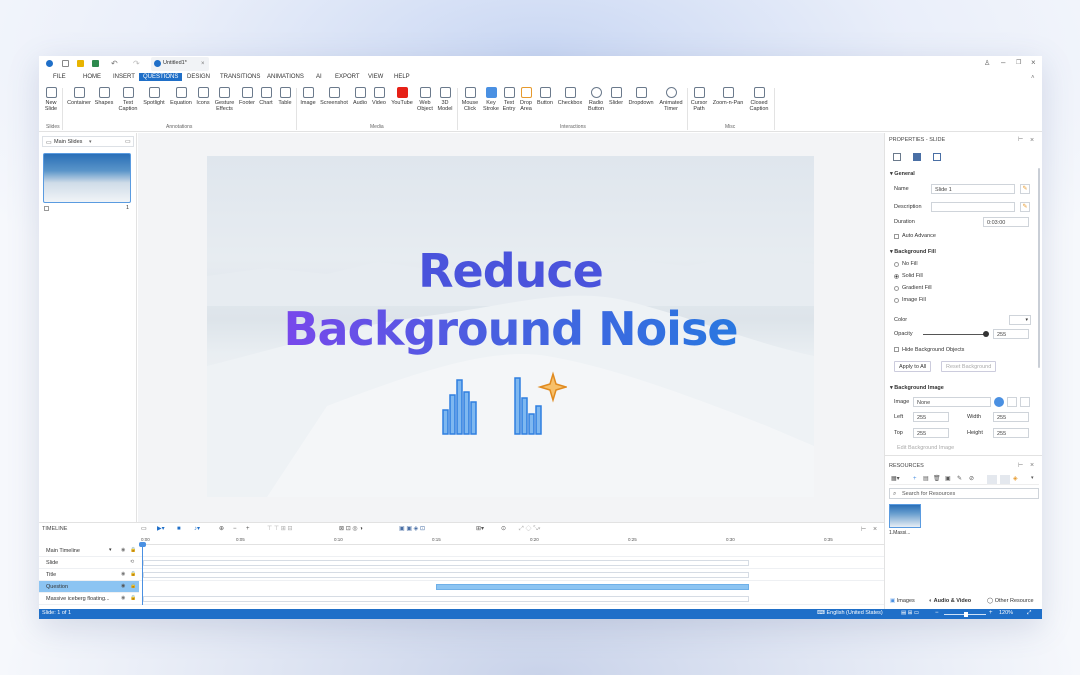 Image resolution: width=1080 pixels, height=675 pixels. Describe the element at coordinates (937, 613) in the screenshot. I see `zoom-out-status-icon: −` at that location.